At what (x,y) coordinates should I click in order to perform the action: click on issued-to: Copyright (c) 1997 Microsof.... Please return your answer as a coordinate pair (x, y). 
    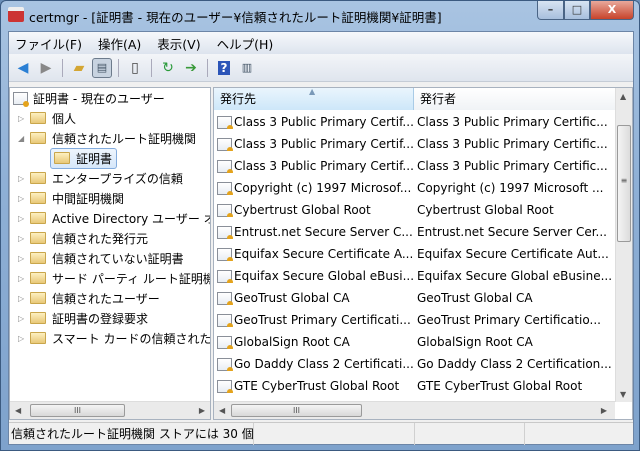
    Looking at the image, I should click on (323, 188).